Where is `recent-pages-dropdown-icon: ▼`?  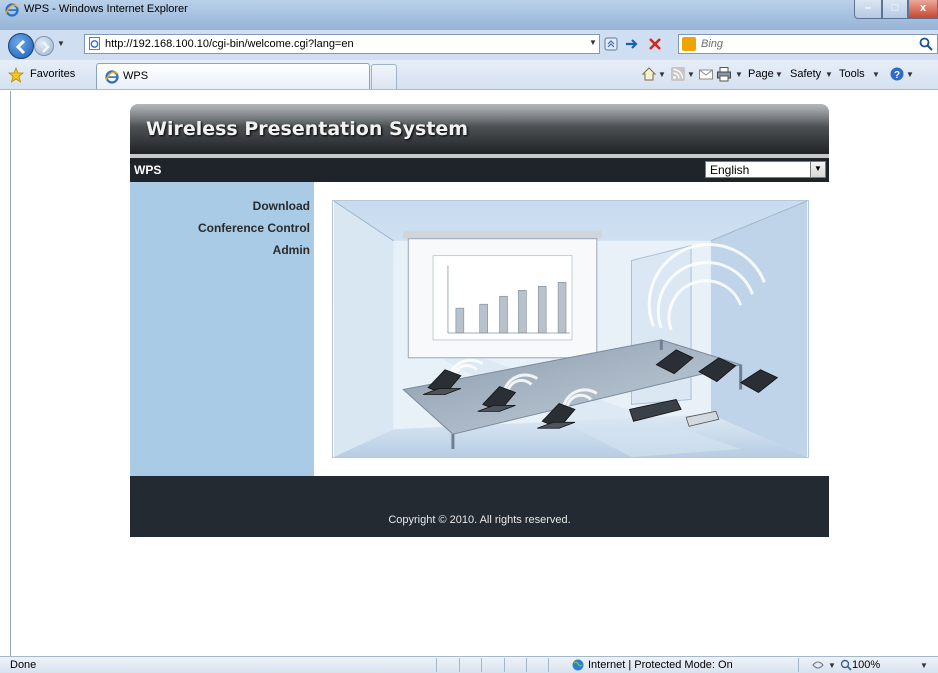 recent-pages-dropdown-icon: ▼ is located at coordinates (61, 43).